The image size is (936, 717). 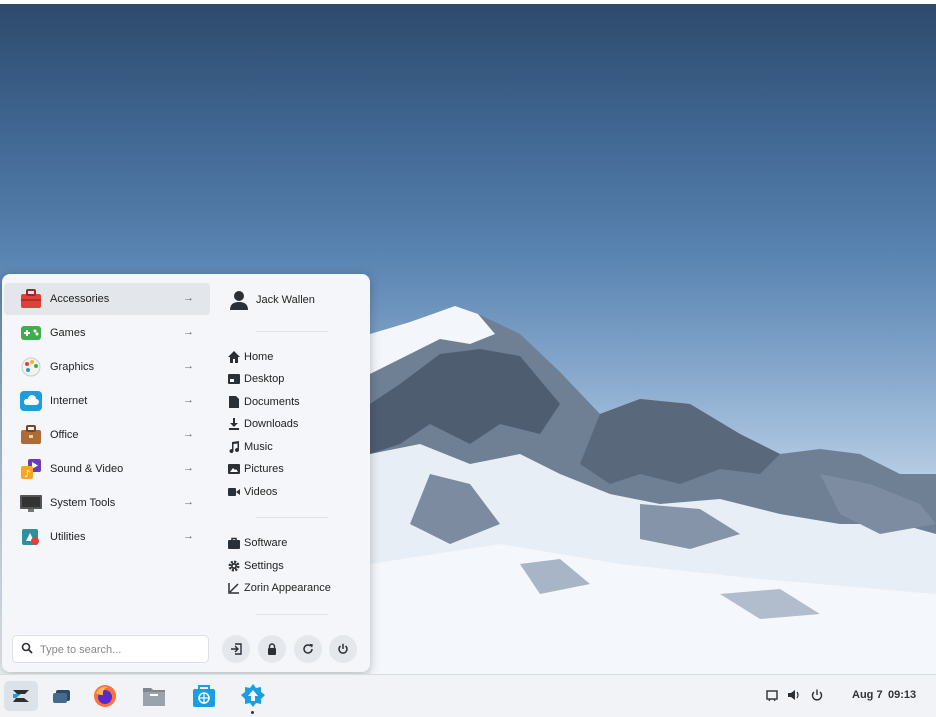 What do you see at coordinates (285, 300) in the screenshot?
I see `user-name: Jack Wallen` at bounding box center [285, 300].